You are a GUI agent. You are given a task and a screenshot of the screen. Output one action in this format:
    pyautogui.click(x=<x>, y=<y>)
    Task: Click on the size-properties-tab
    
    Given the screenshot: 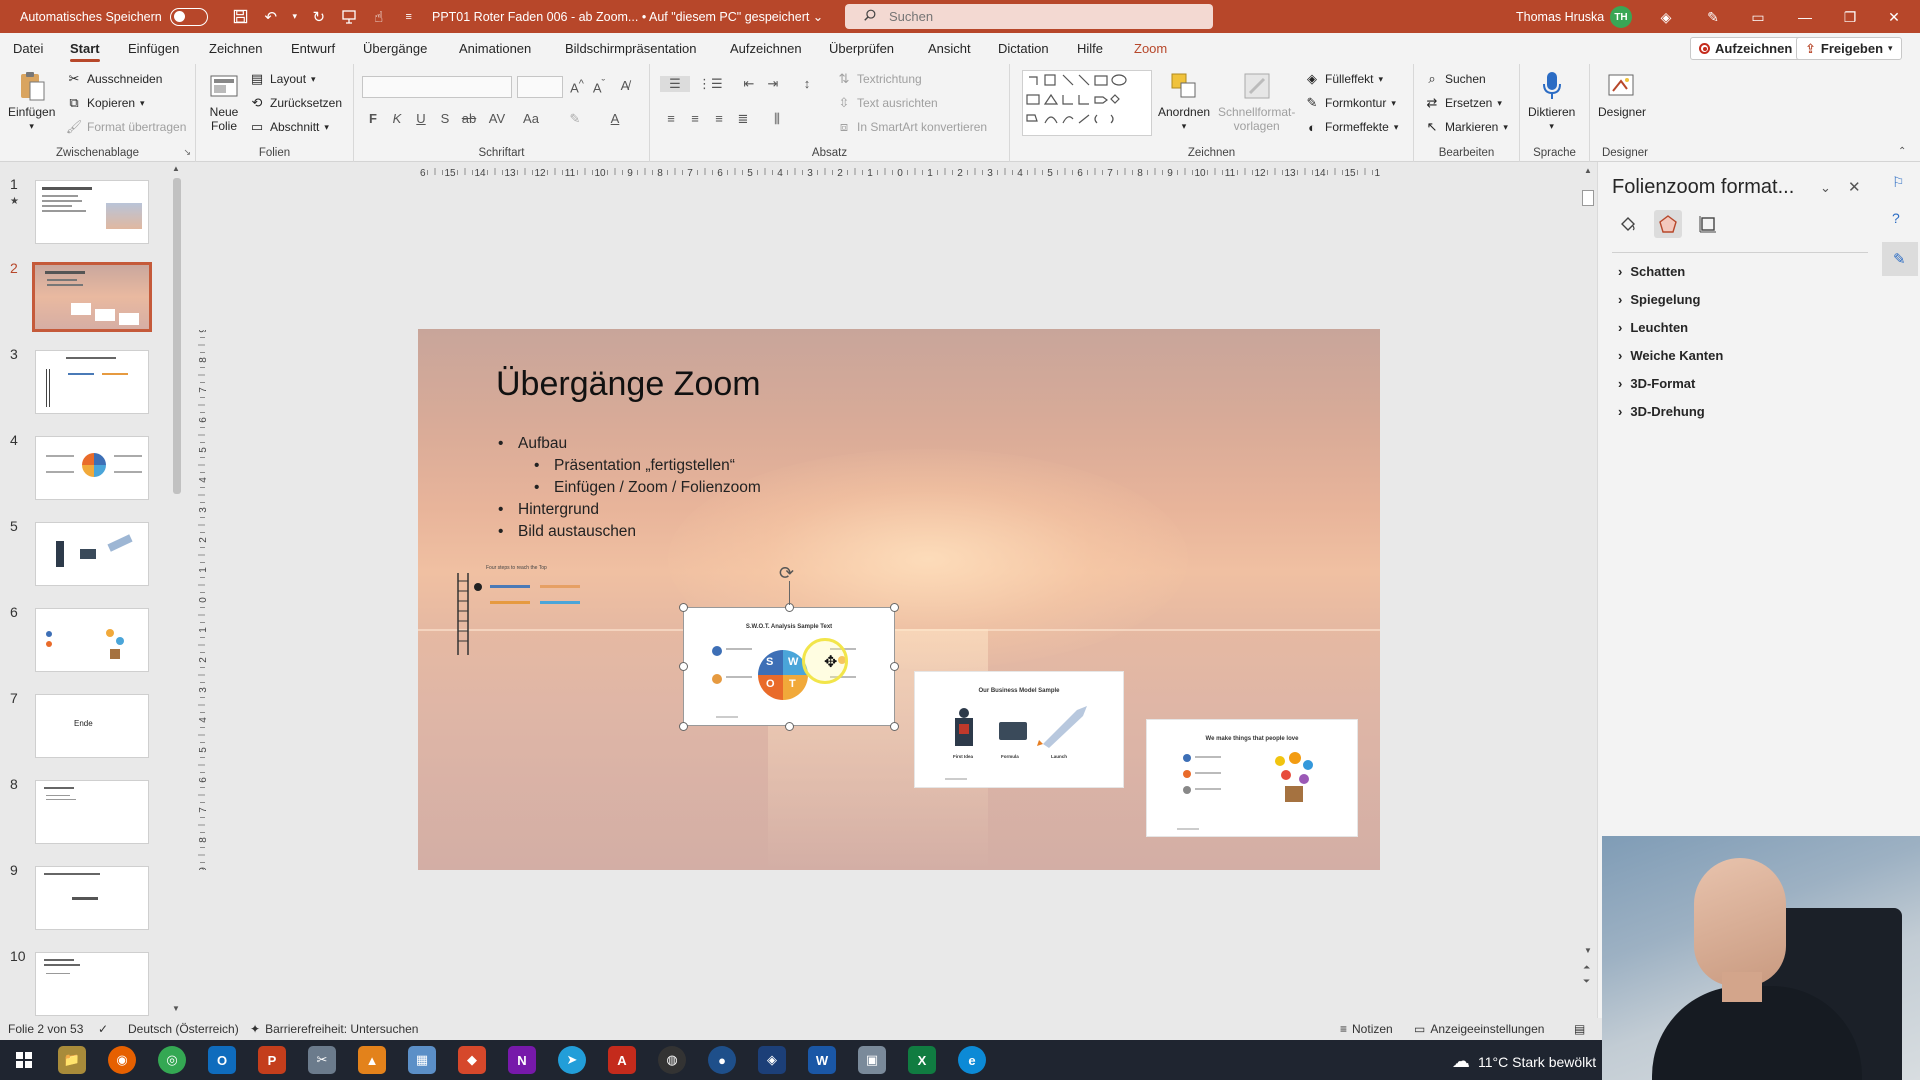 What is the action you would take?
    pyautogui.click(x=1708, y=224)
    